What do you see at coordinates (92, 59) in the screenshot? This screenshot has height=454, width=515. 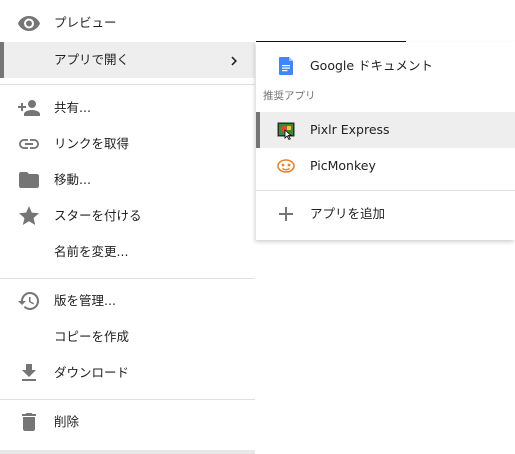 I see `menu-item-label: アプリで開く` at bounding box center [92, 59].